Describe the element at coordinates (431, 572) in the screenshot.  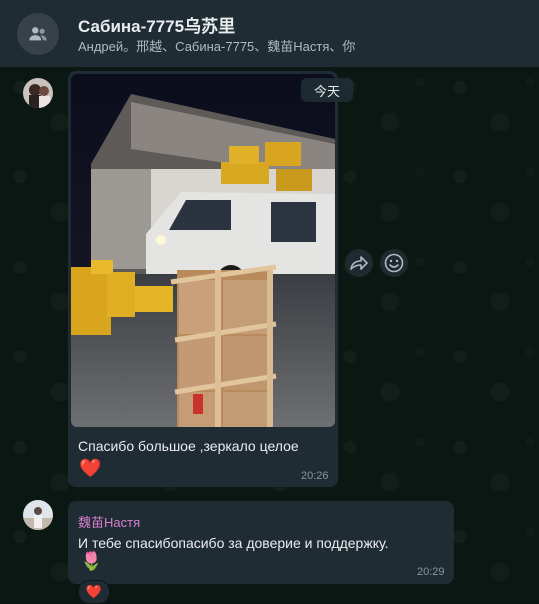
I see `message-time: 20:29` at that location.